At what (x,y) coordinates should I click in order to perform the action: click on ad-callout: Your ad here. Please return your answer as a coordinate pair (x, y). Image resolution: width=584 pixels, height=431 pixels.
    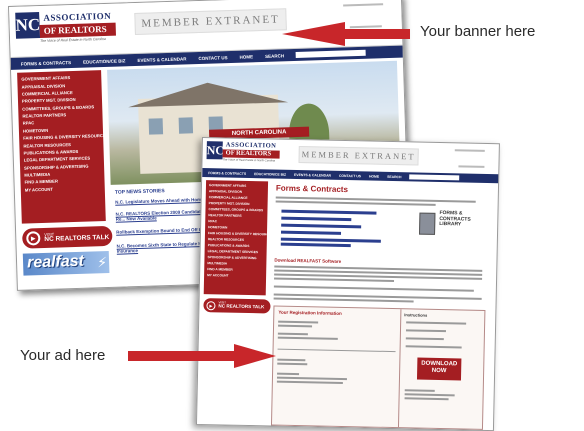
    Looking at the image, I should click on (63, 355).